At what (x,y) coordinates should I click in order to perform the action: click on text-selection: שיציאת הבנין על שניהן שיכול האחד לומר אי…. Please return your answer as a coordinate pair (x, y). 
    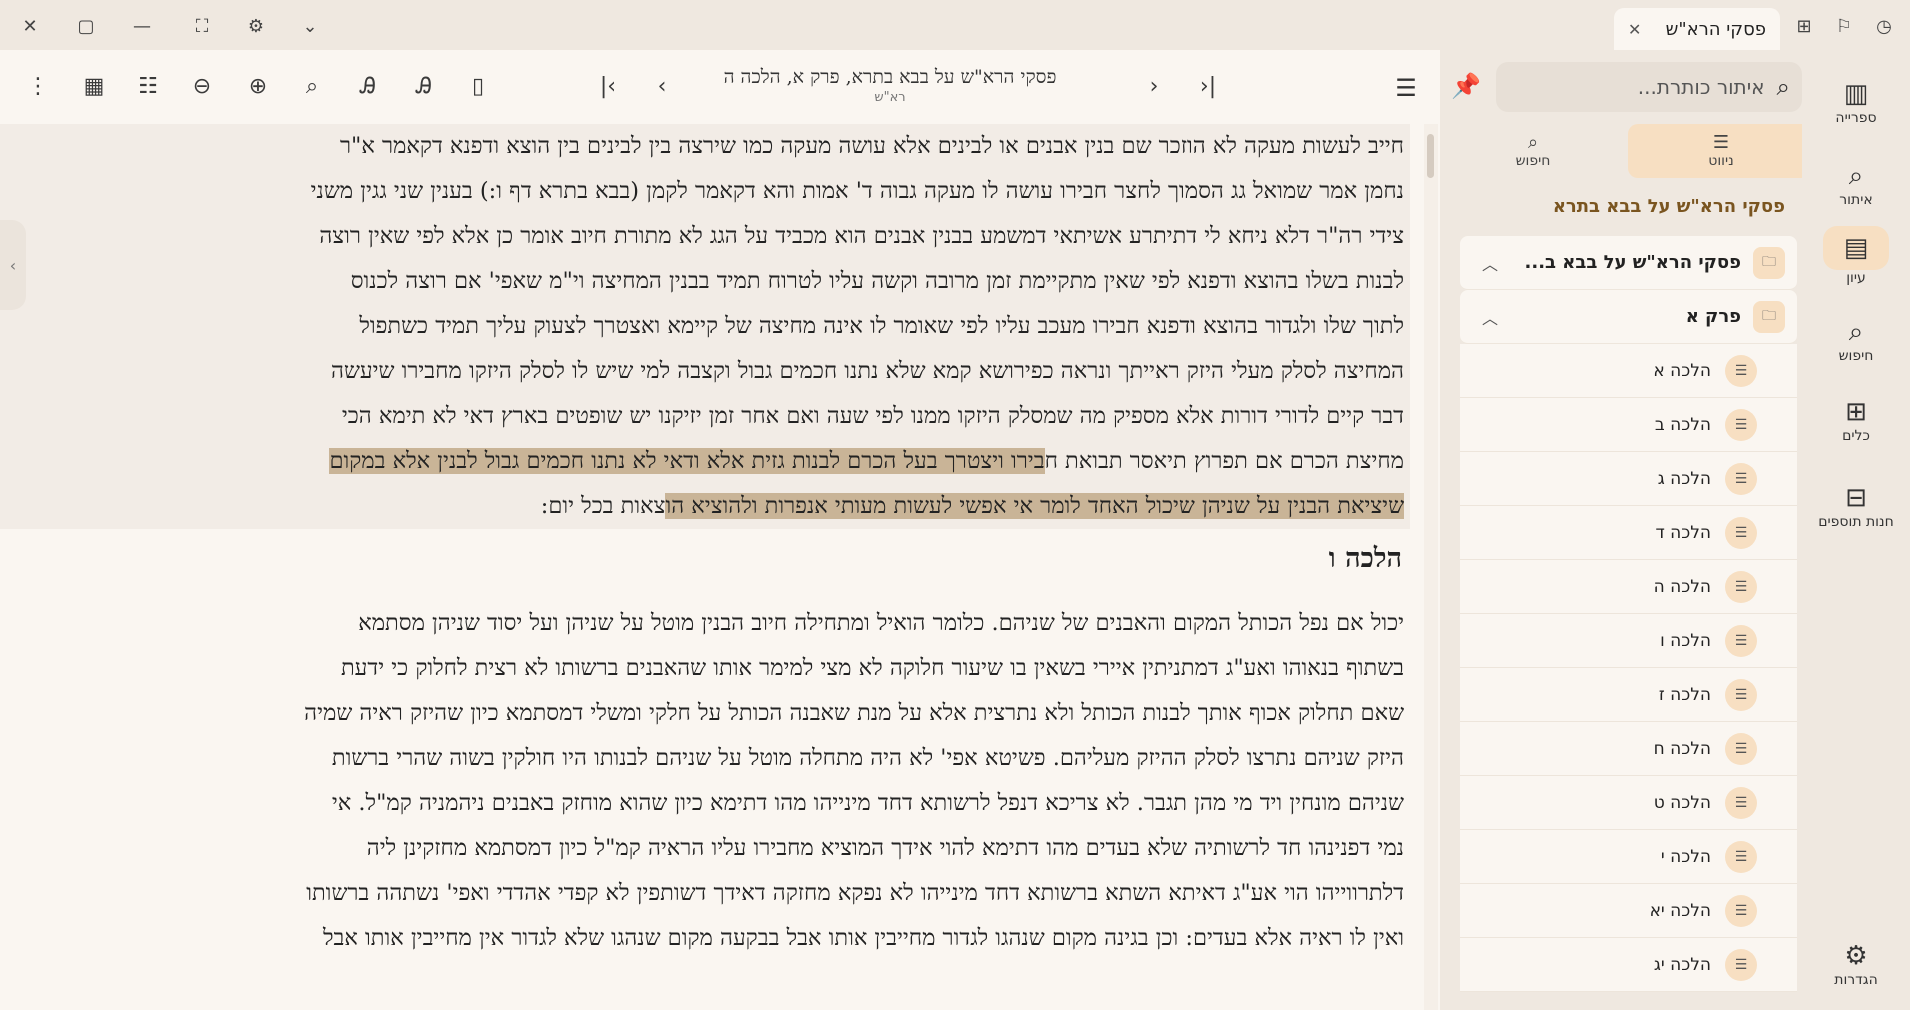
    Looking at the image, I should click on (1034, 506).